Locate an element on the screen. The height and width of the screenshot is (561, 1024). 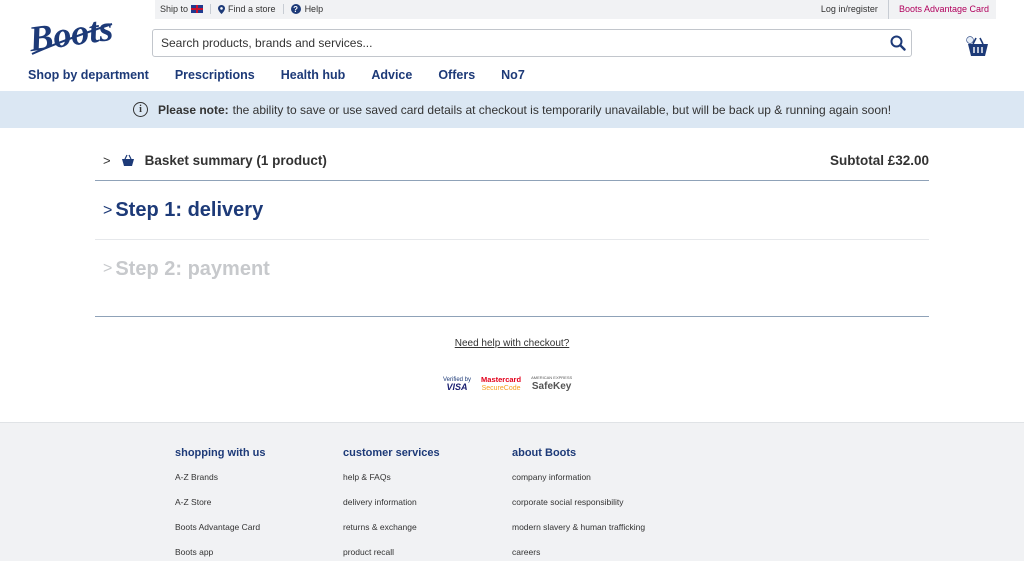
footer-link: delivery information is located at coordinates (391, 502).